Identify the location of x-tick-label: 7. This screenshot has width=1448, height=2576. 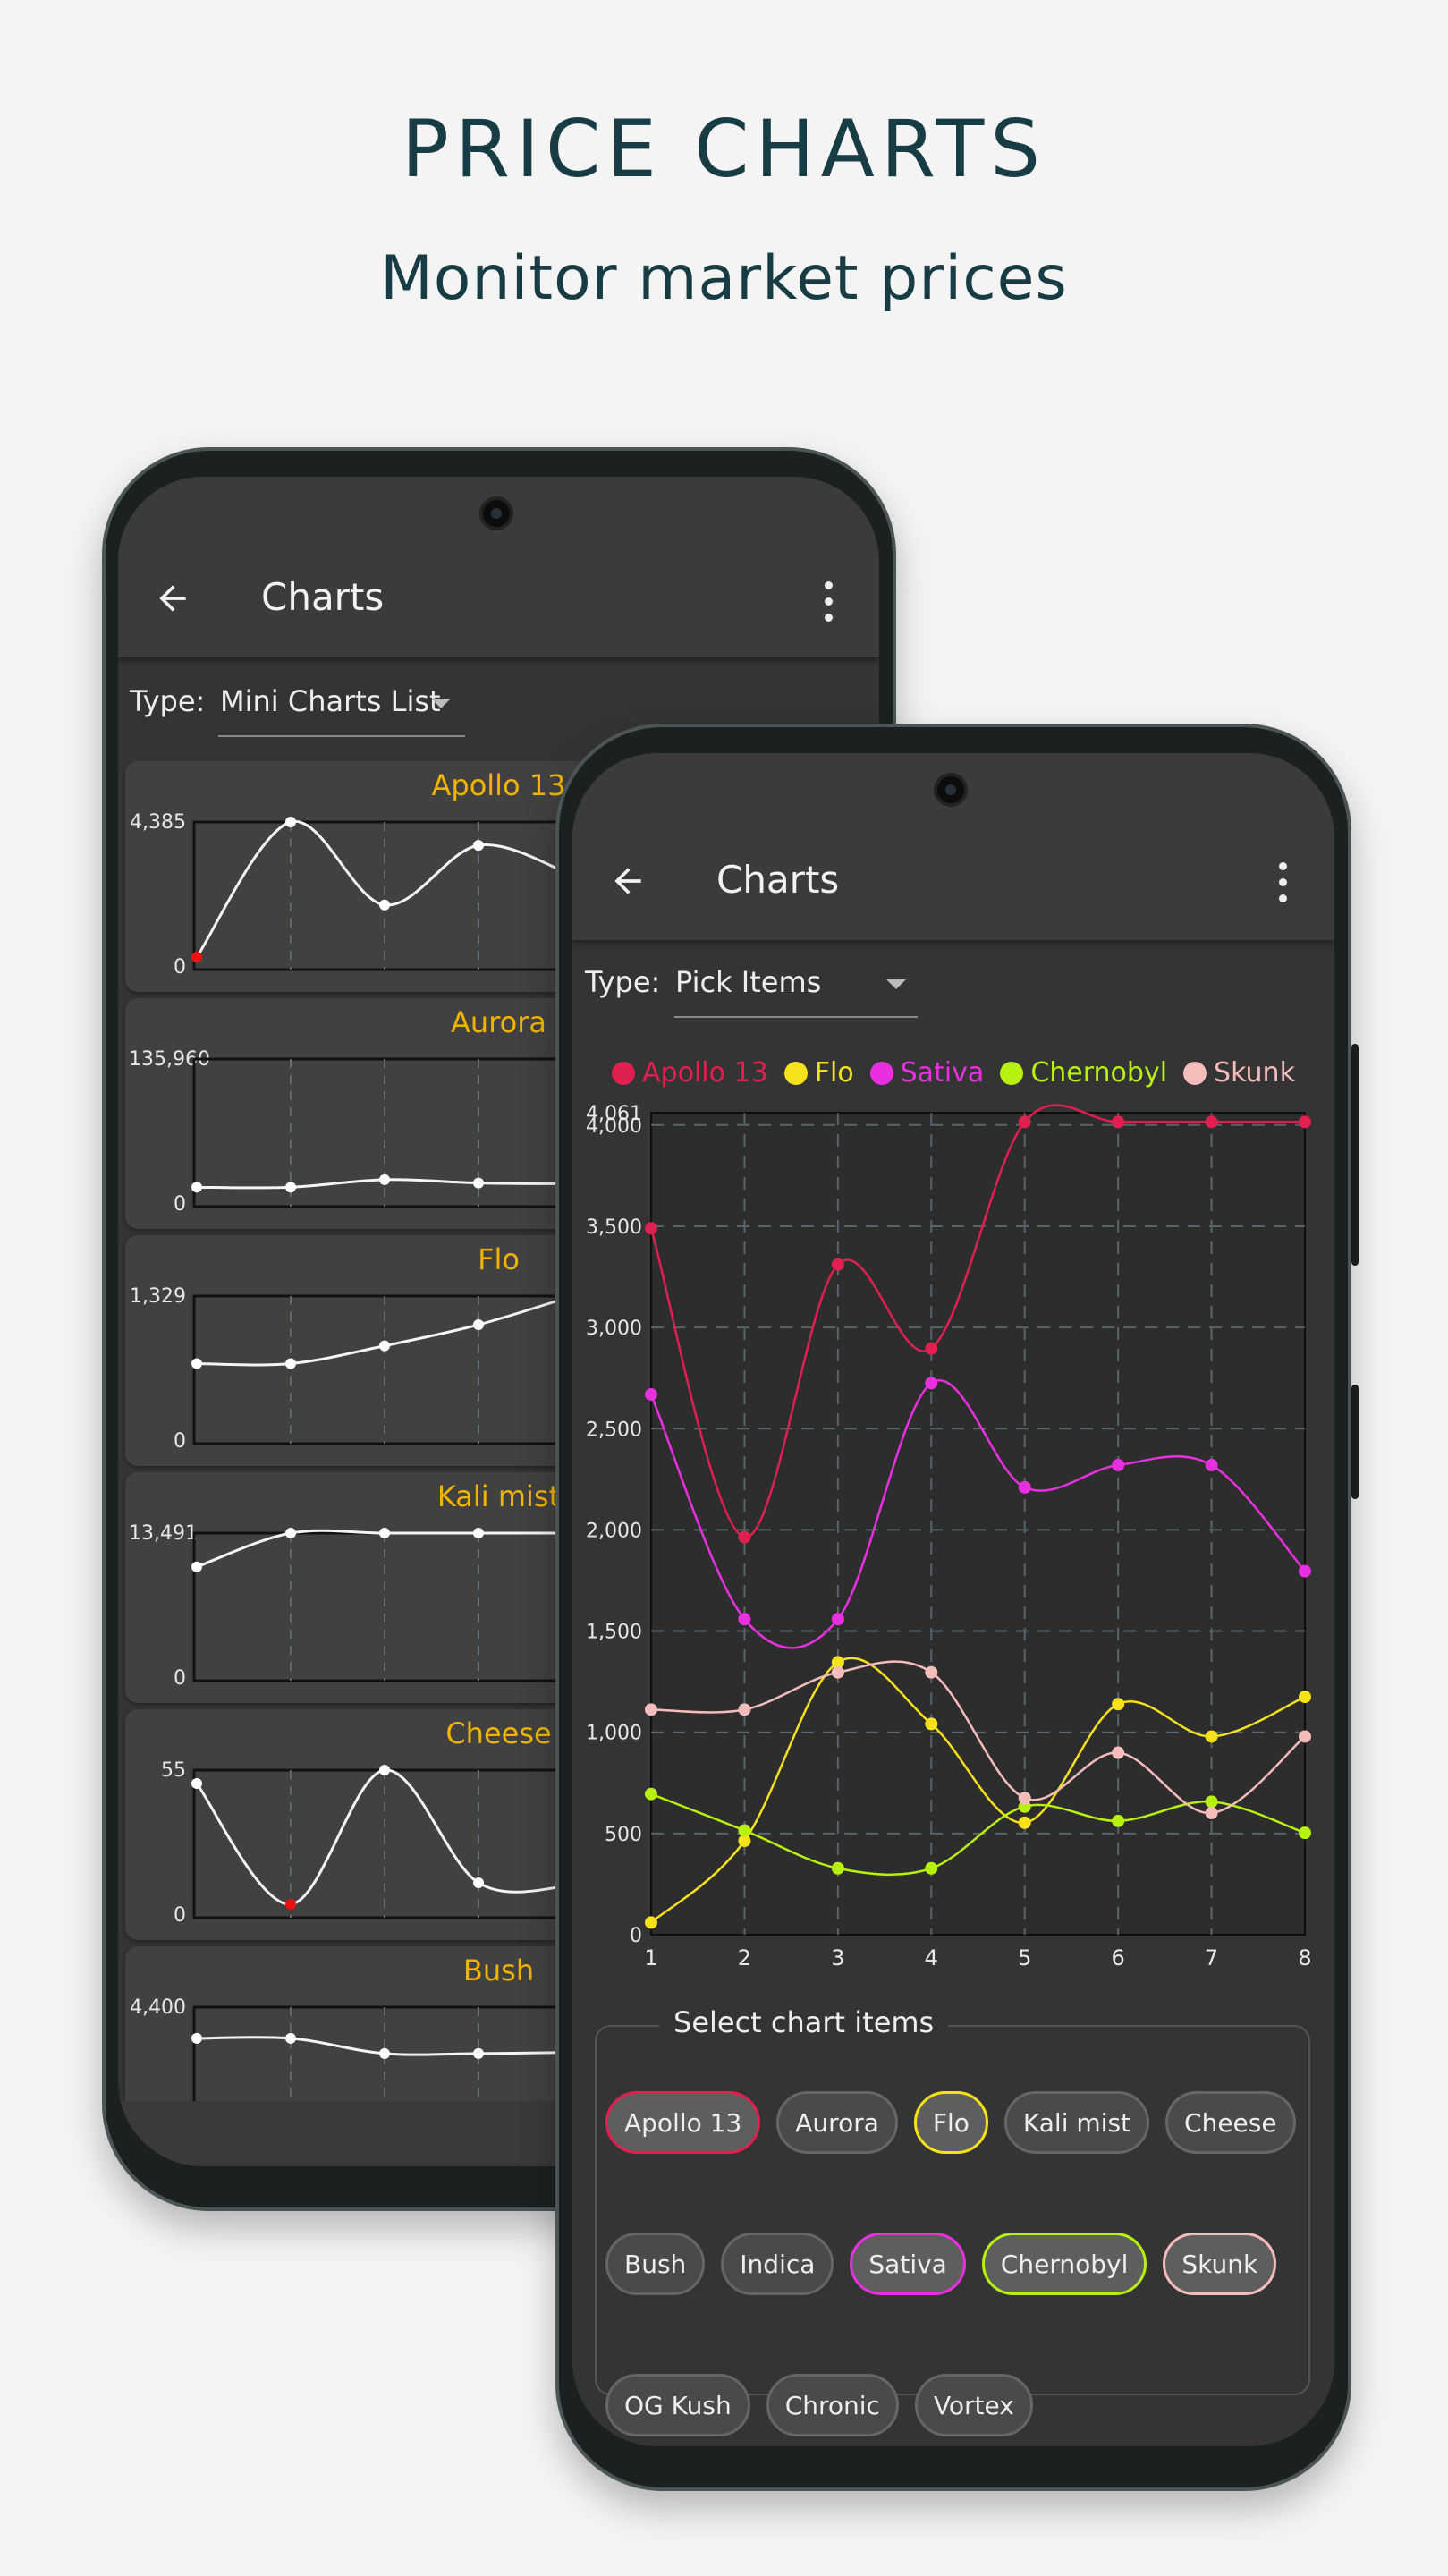
(1211, 1957).